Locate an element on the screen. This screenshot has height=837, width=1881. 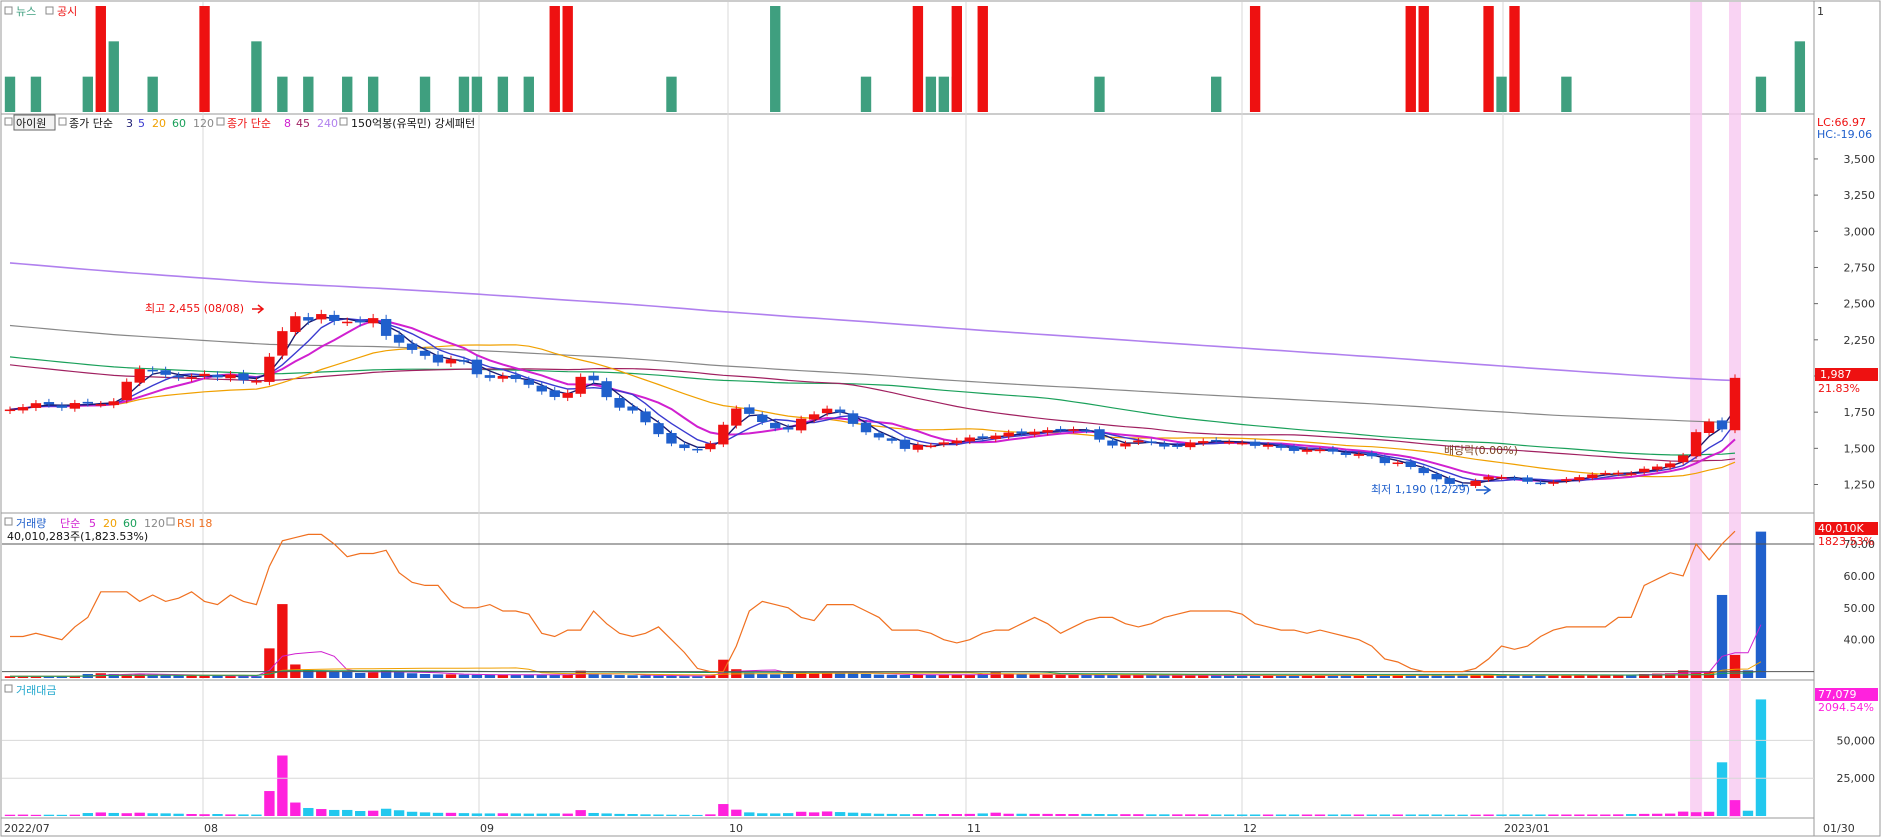
stock-name-button: 아이원 is located at coordinates (31, 123).